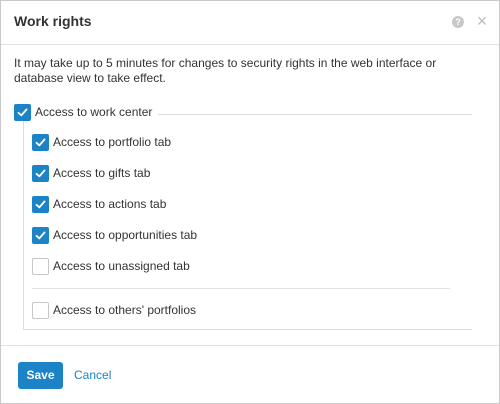 This screenshot has height=404, width=500. What do you see at coordinates (482, 21) in the screenshot?
I see `close-icon: ×` at bounding box center [482, 21].